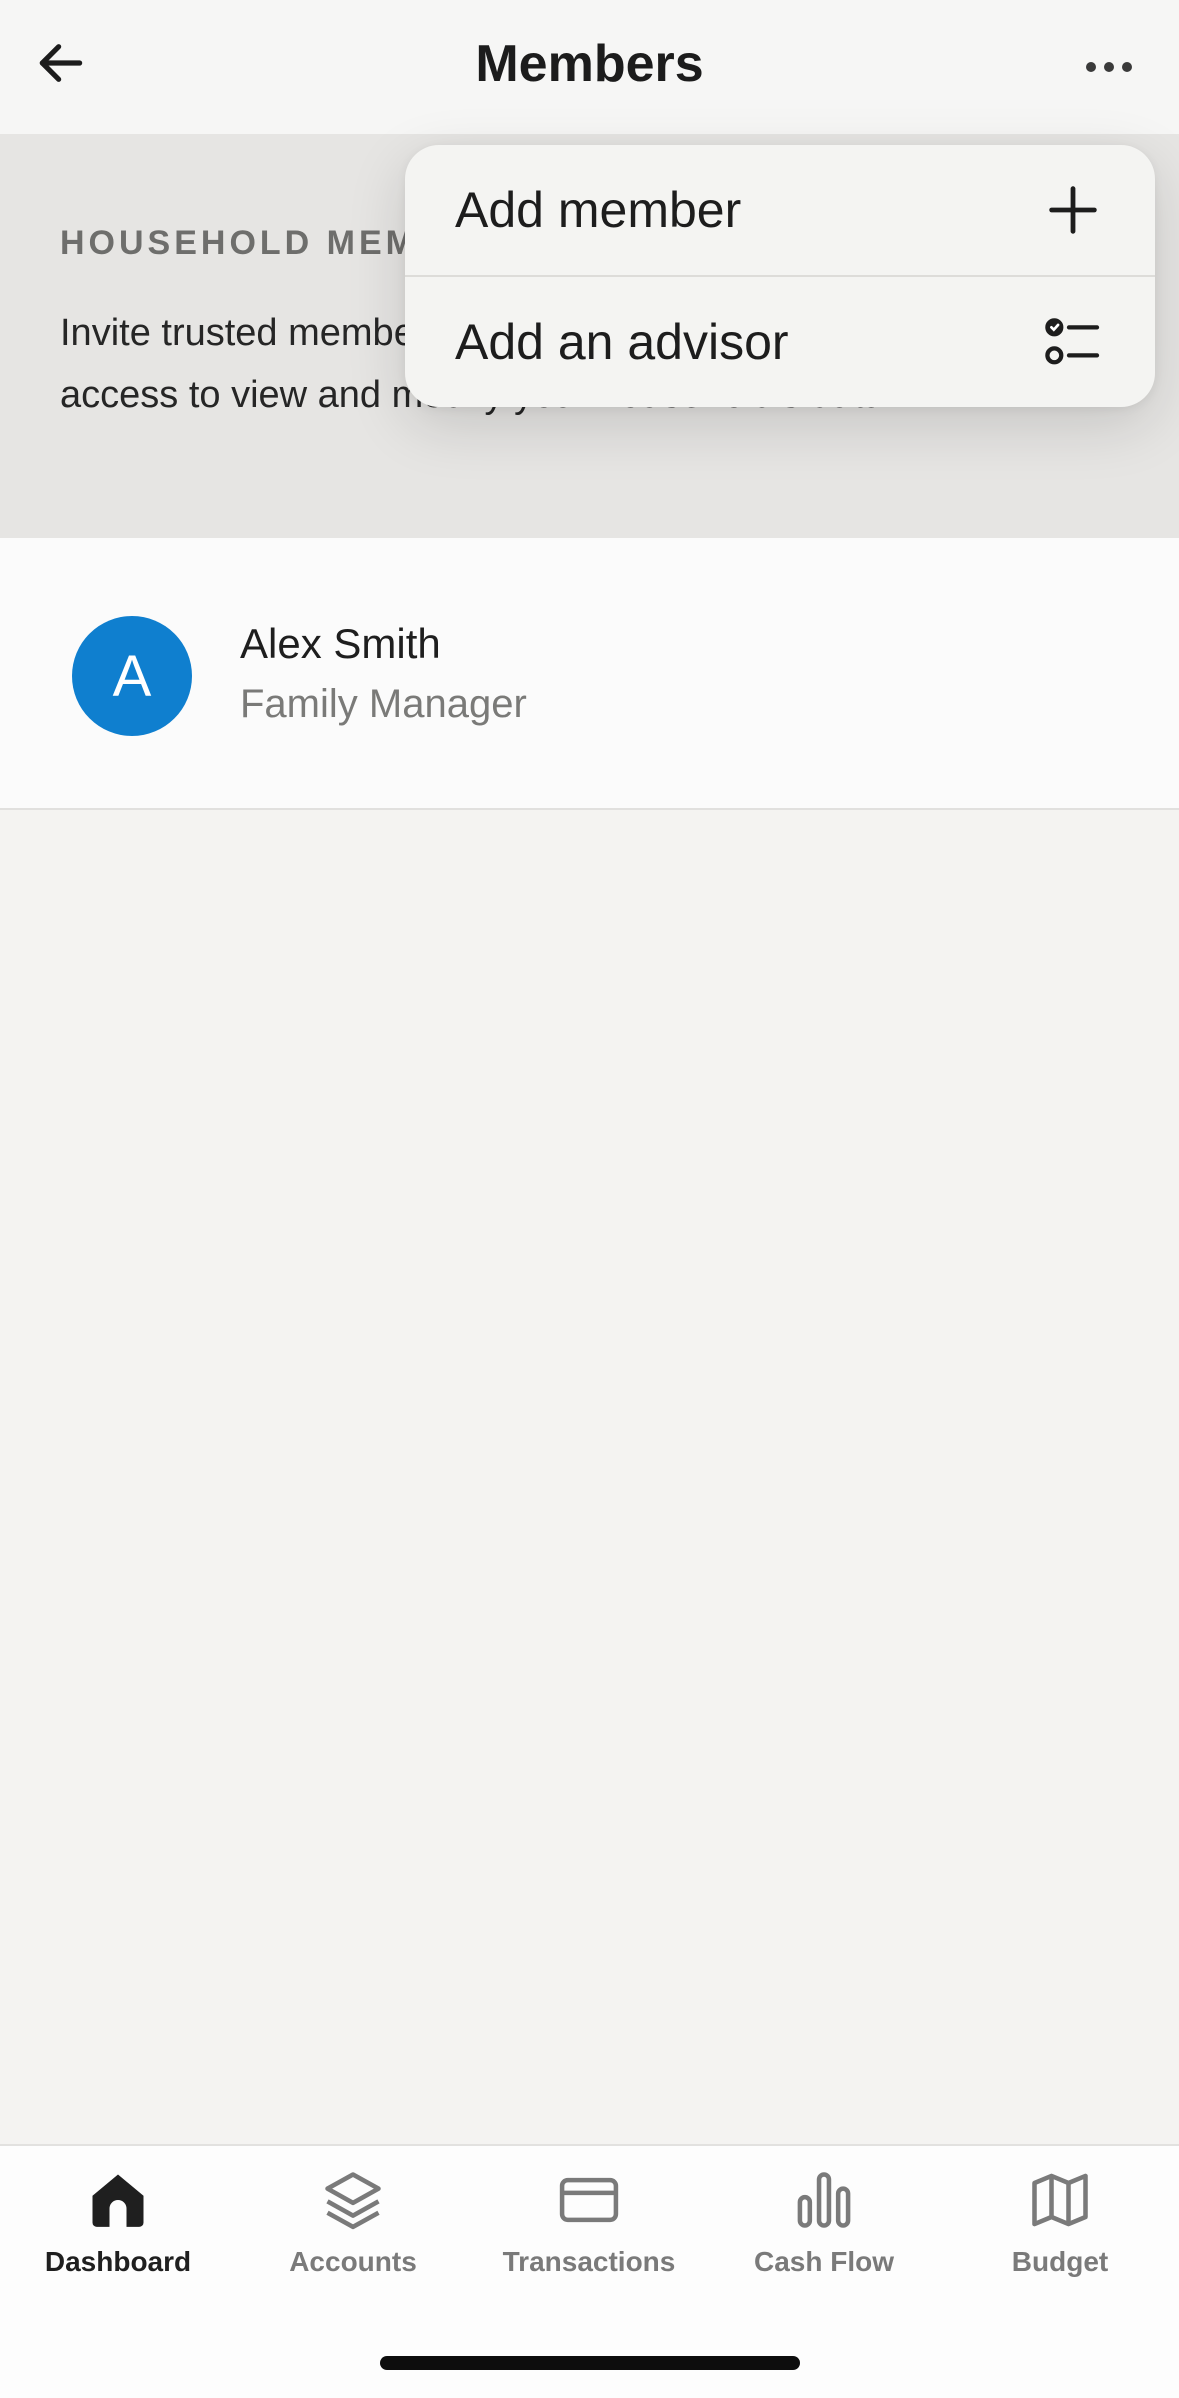 Image resolution: width=1179 pixels, height=2398 pixels. What do you see at coordinates (1073, 210) in the screenshot?
I see `plus-icon` at bounding box center [1073, 210].